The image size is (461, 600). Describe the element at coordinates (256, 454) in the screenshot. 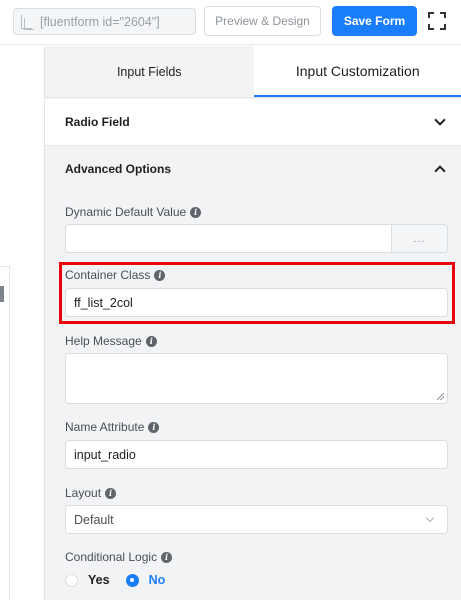

I see `name-attribute-input: input_radio` at that location.